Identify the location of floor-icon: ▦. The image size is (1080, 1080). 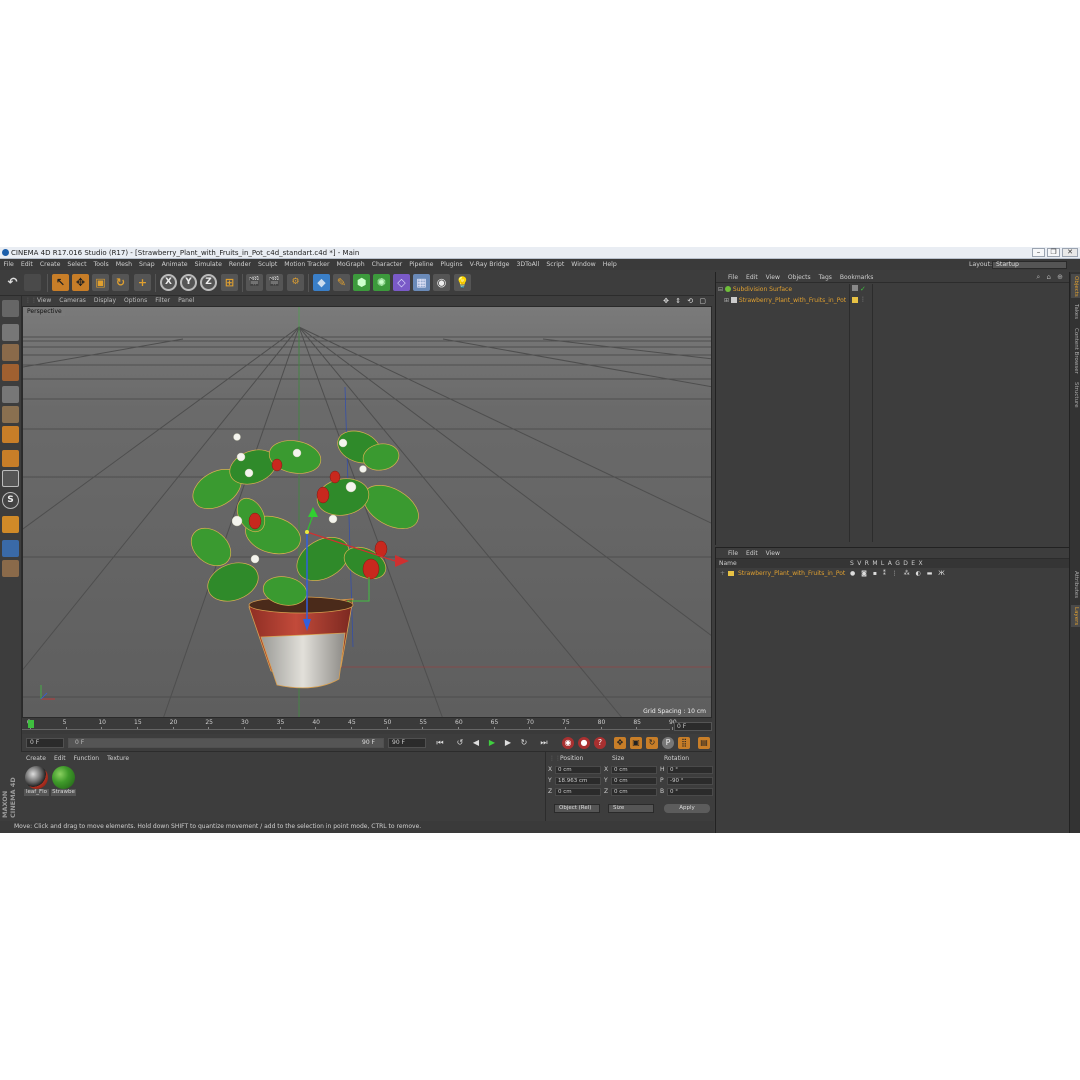
(421, 282).